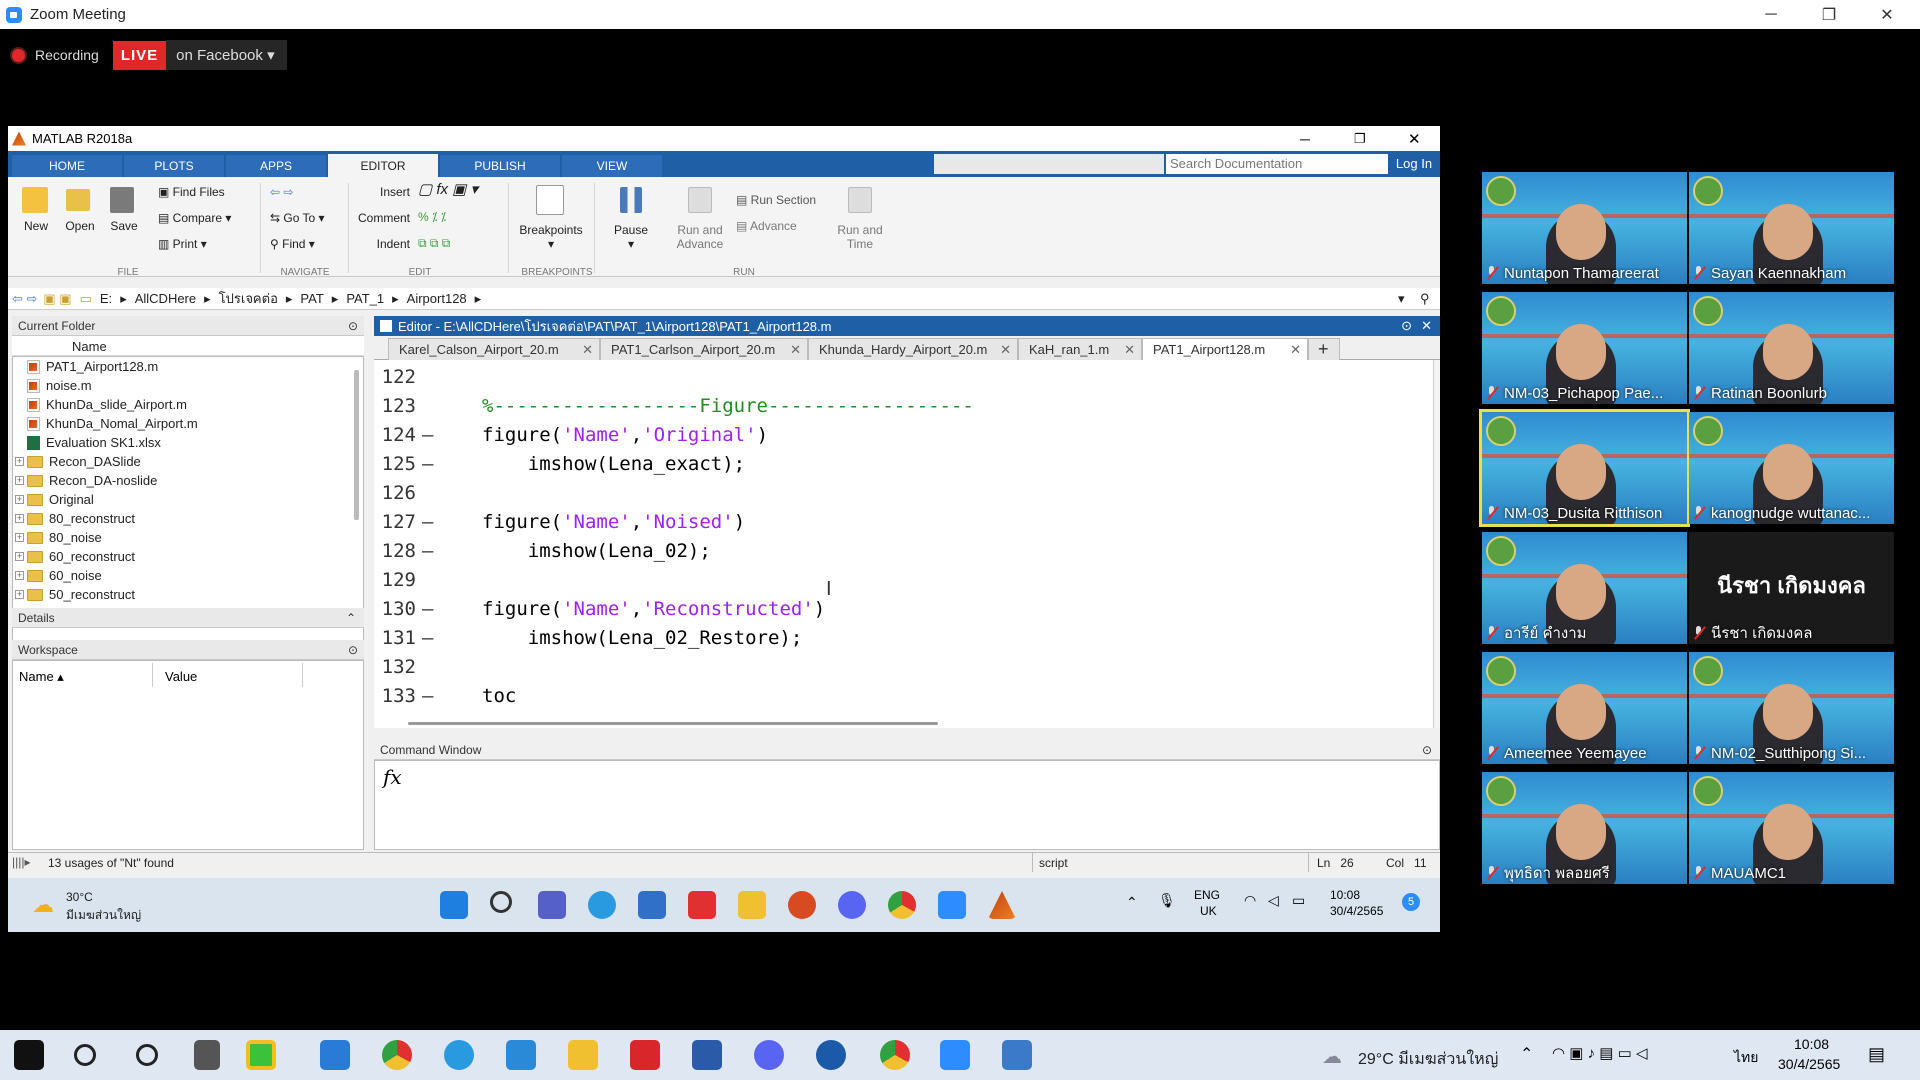 The height and width of the screenshot is (1080, 1920). What do you see at coordinates (292, 244) in the screenshot?
I see `find-button: ⚲ Find ▾` at bounding box center [292, 244].